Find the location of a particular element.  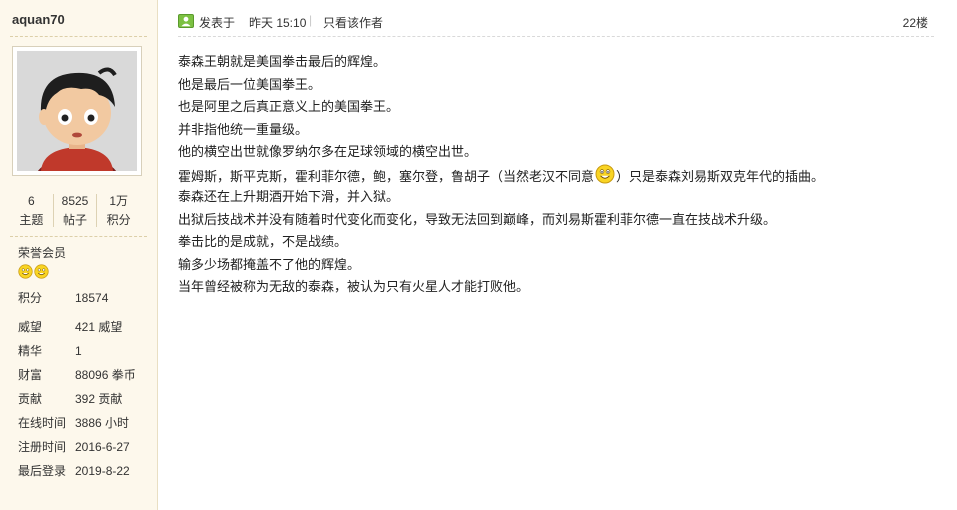

post-line: 他是最后一位美国拳王。 is located at coordinates (250, 84).